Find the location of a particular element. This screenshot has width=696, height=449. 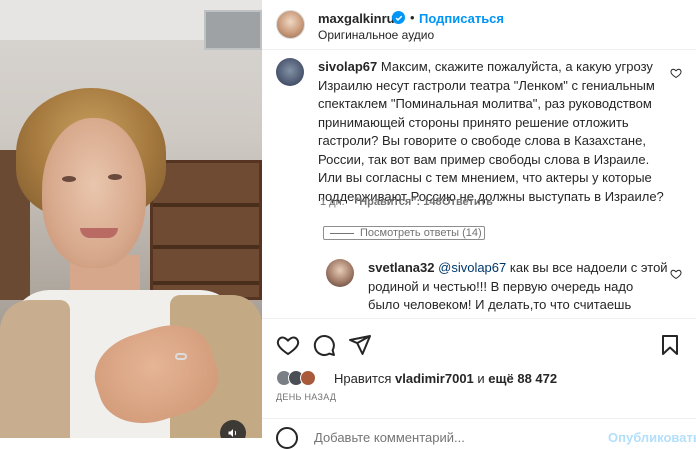

original-audio-link: Оригинальное аудио is located at coordinates (376, 35).